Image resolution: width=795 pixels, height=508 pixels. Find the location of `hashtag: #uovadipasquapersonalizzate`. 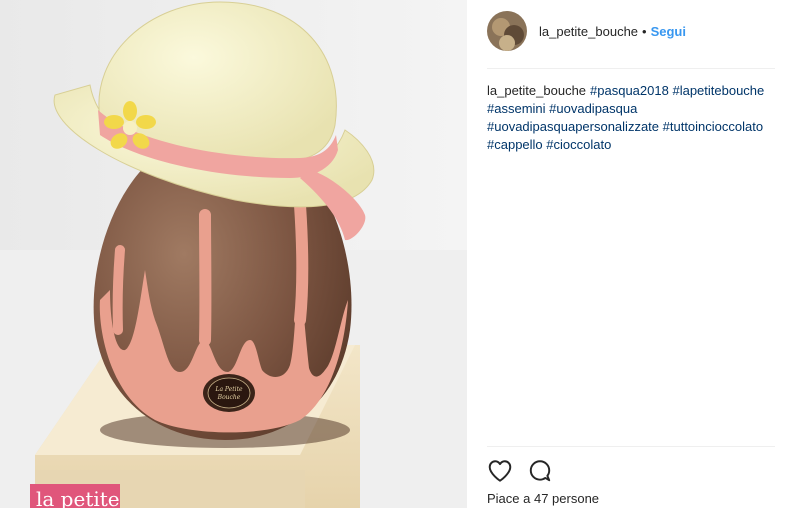

hashtag: #uovadipasquapersonalizzate is located at coordinates (573, 126).